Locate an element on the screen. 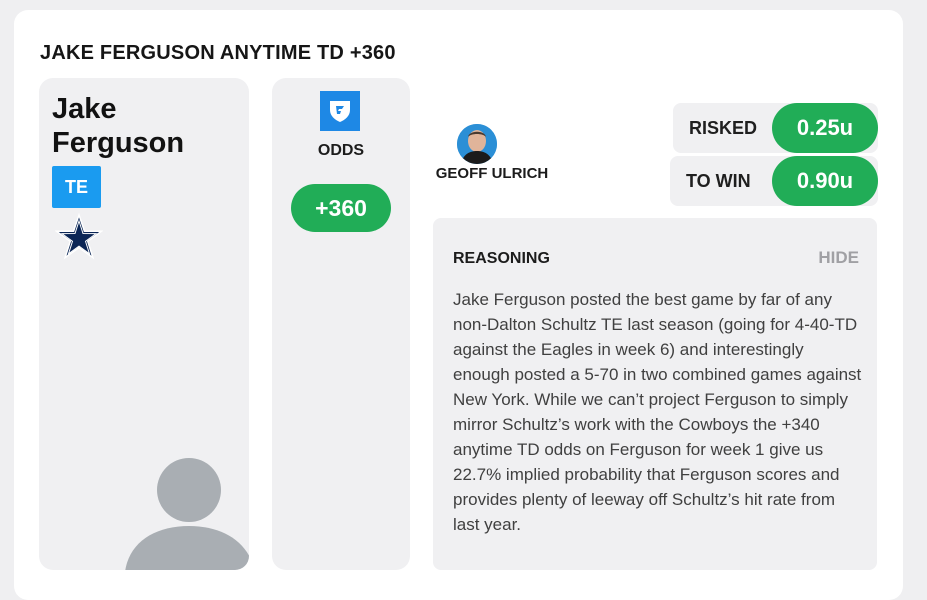 This screenshot has width=927, height=600. fanduel-shield-icon is located at coordinates (340, 111).